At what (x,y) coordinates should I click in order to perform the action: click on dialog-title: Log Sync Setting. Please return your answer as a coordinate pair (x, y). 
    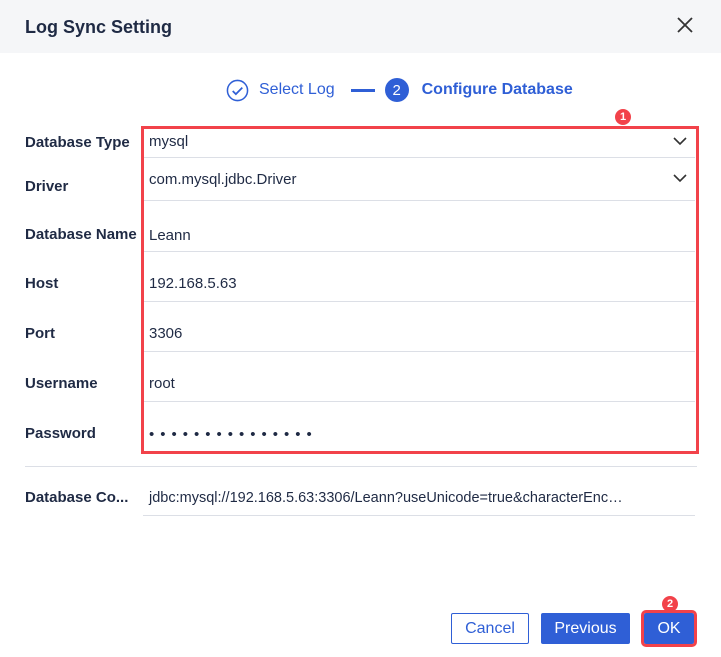
    Looking at the image, I should click on (99, 27).